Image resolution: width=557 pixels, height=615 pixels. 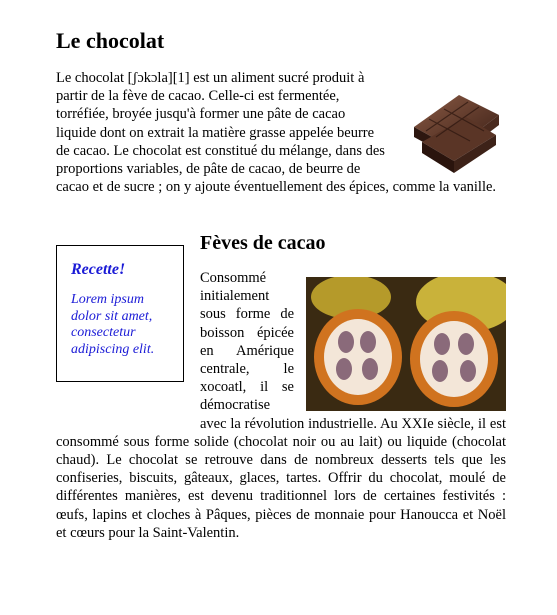 What do you see at coordinates (456, 134) in the screenshot?
I see `chocolate-image` at bounding box center [456, 134].